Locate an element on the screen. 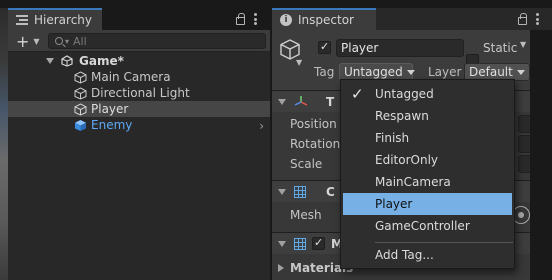 This screenshot has height=280, width=552. static-label: Static is located at coordinates (500, 48).